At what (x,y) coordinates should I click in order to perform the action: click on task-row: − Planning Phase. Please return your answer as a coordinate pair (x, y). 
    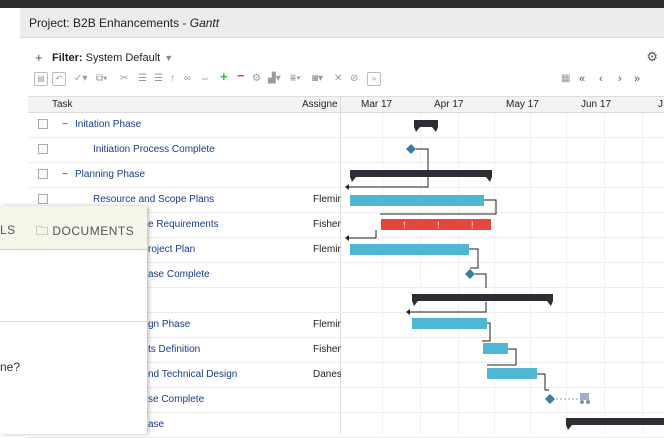
    Looking at the image, I should click on (346, 175).